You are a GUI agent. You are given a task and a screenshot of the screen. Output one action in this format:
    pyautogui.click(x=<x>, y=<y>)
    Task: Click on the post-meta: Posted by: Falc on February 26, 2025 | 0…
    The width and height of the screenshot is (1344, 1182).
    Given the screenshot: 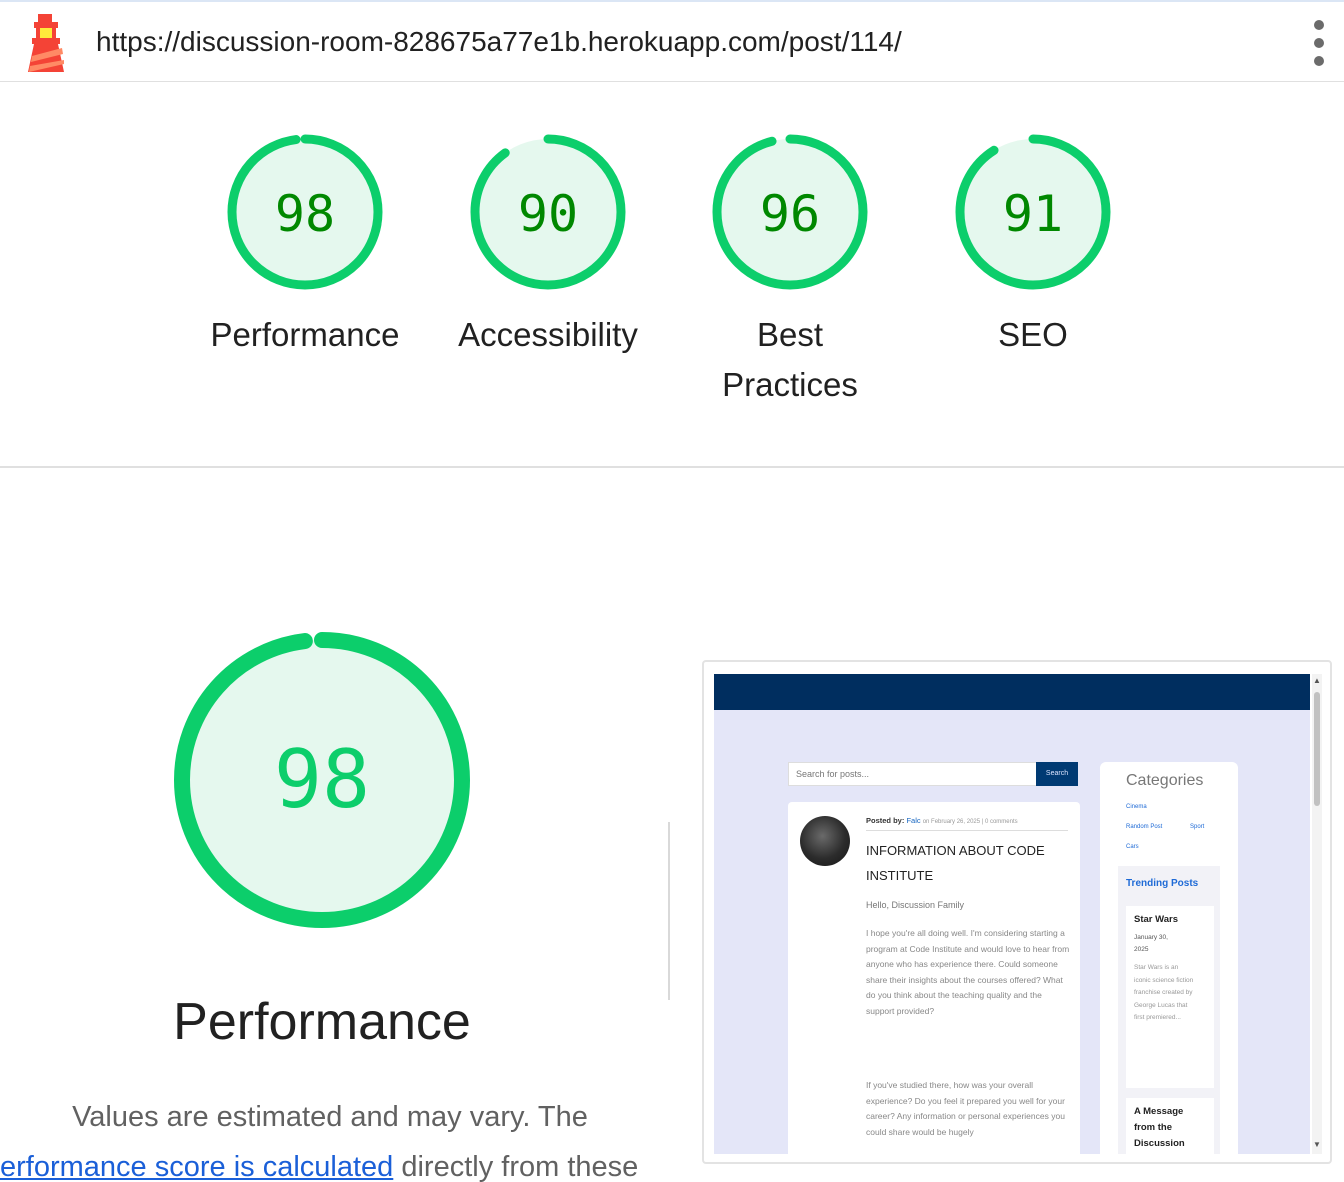 What is the action you would take?
    pyautogui.click(x=942, y=820)
    